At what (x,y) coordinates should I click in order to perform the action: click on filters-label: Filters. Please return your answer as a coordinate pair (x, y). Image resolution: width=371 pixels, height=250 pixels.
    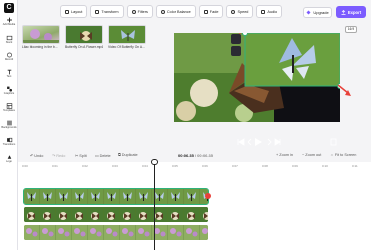
    Looking at the image, I should click on (142, 11).